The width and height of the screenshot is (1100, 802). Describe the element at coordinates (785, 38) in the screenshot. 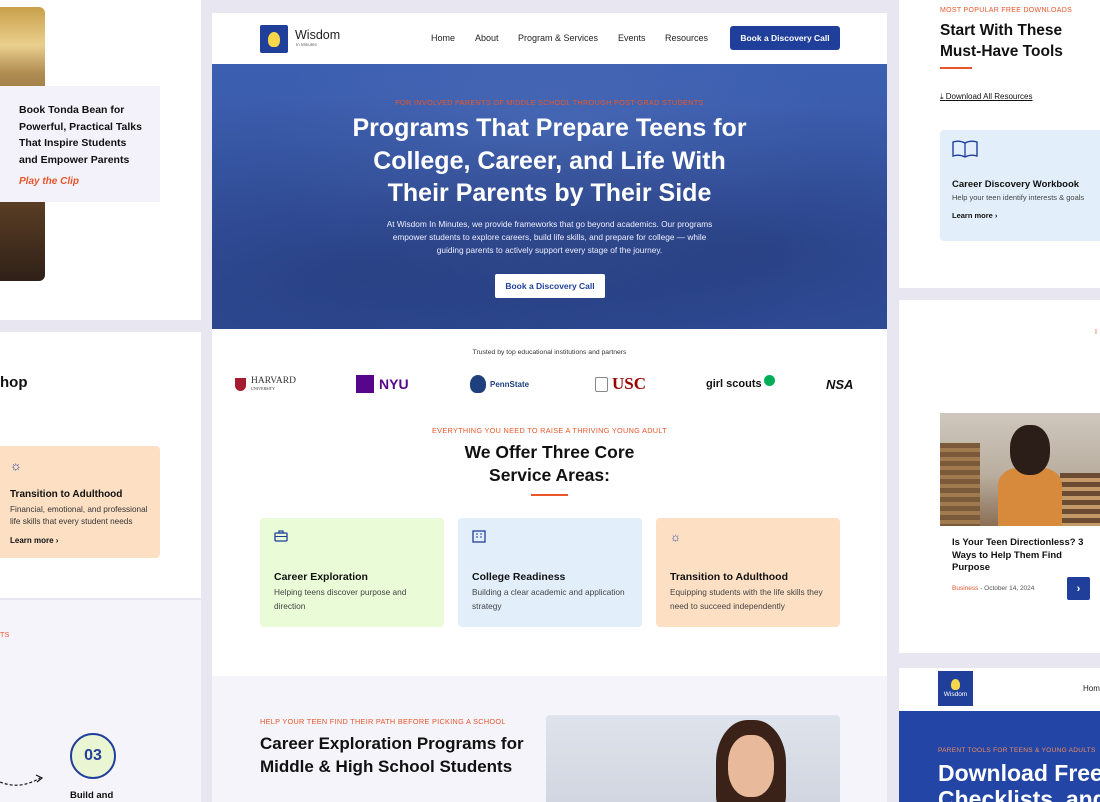

I see `book-discovery-call-button: Book a Discovery Call` at that location.